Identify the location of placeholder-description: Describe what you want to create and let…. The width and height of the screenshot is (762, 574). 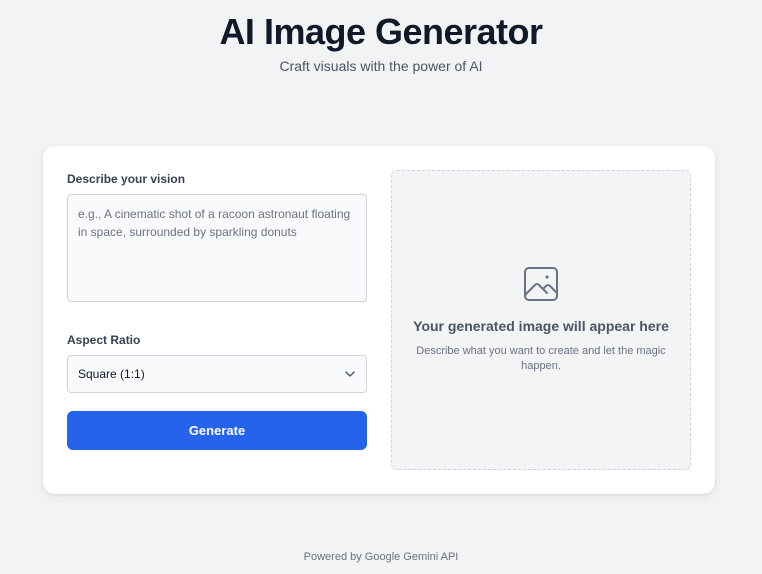
(541, 358).